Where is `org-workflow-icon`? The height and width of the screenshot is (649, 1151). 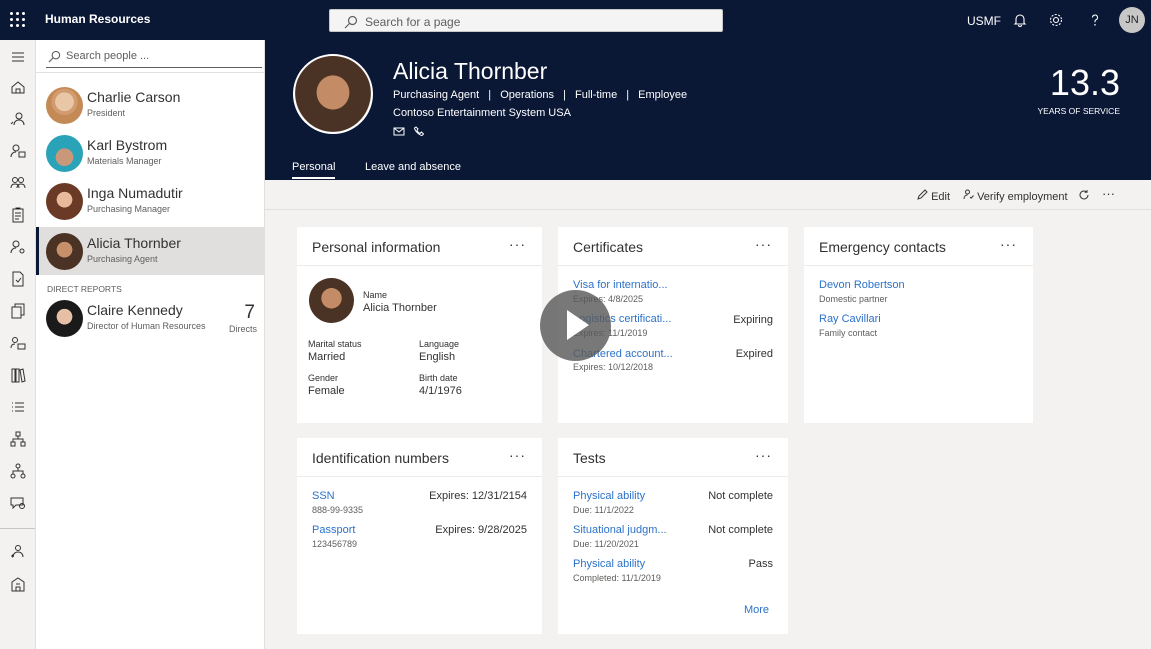
org-workflow-icon is located at coordinates (18, 439).